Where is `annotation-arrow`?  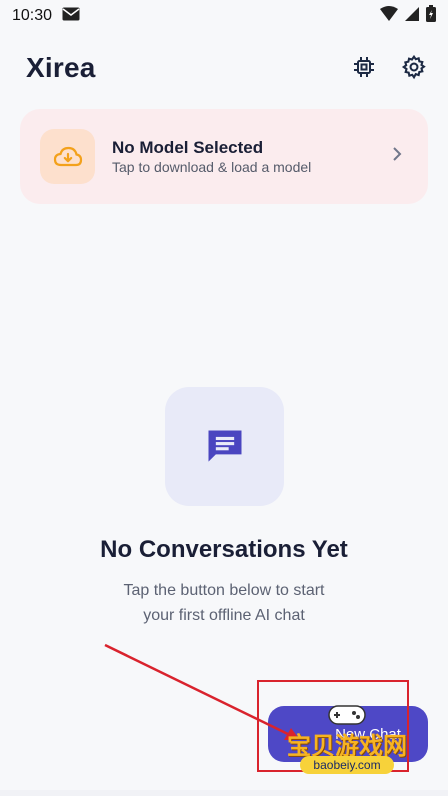
annotation-arrow is located at coordinates (202, 691).